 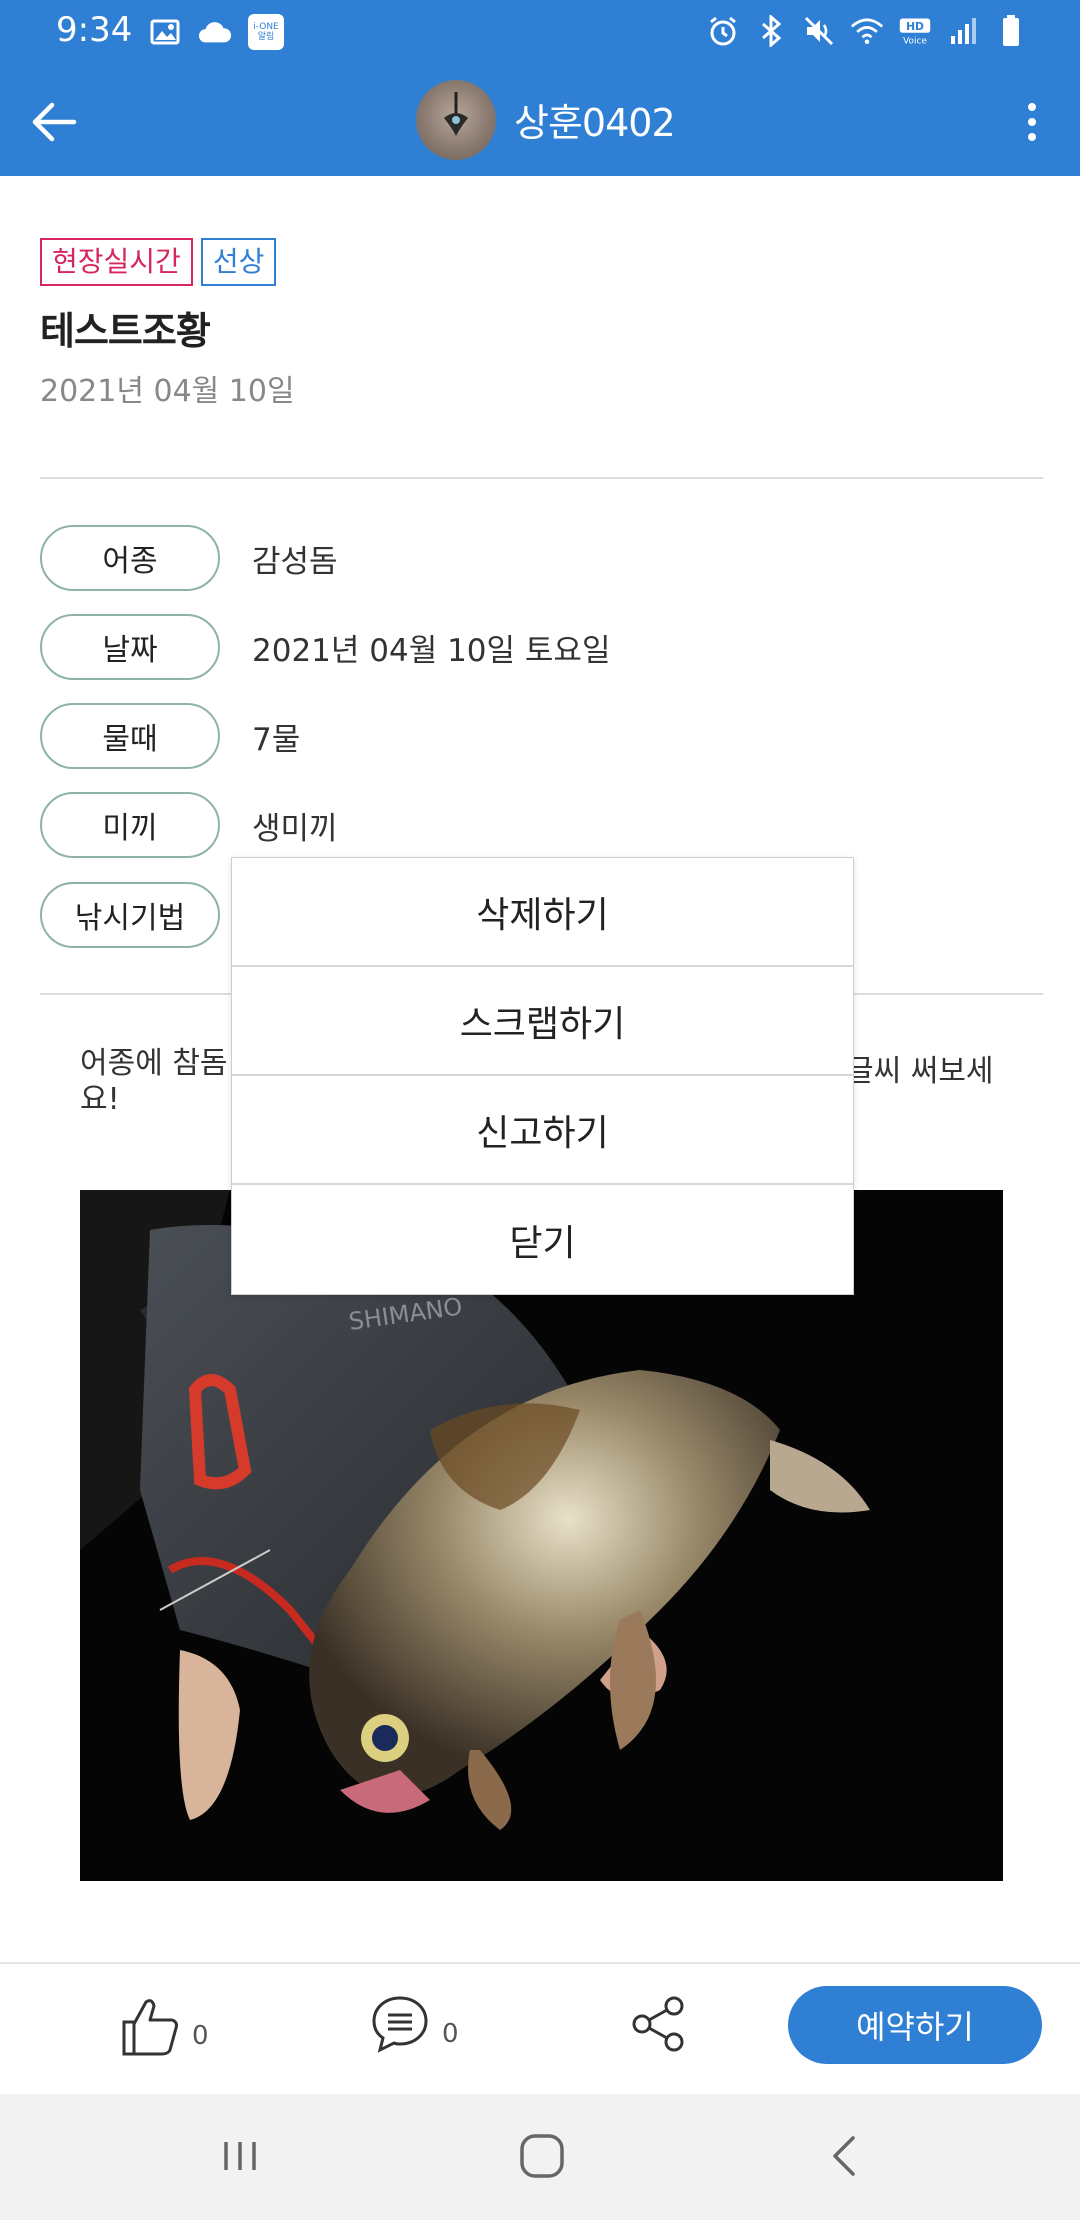 What do you see at coordinates (431, 650) in the screenshot?
I see `info-value-date: 2021년 04월 10일 토요일` at bounding box center [431, 650].